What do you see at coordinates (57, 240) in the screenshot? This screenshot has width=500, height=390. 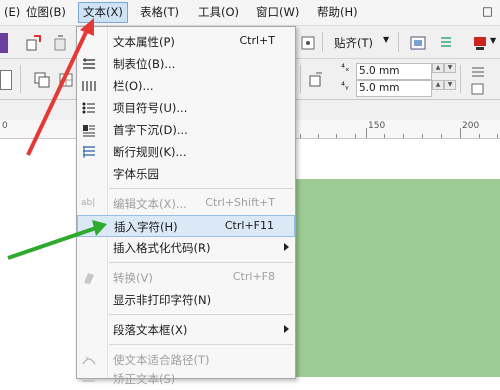 I see `green-arrow-icon` at bounding box center [57, 240].